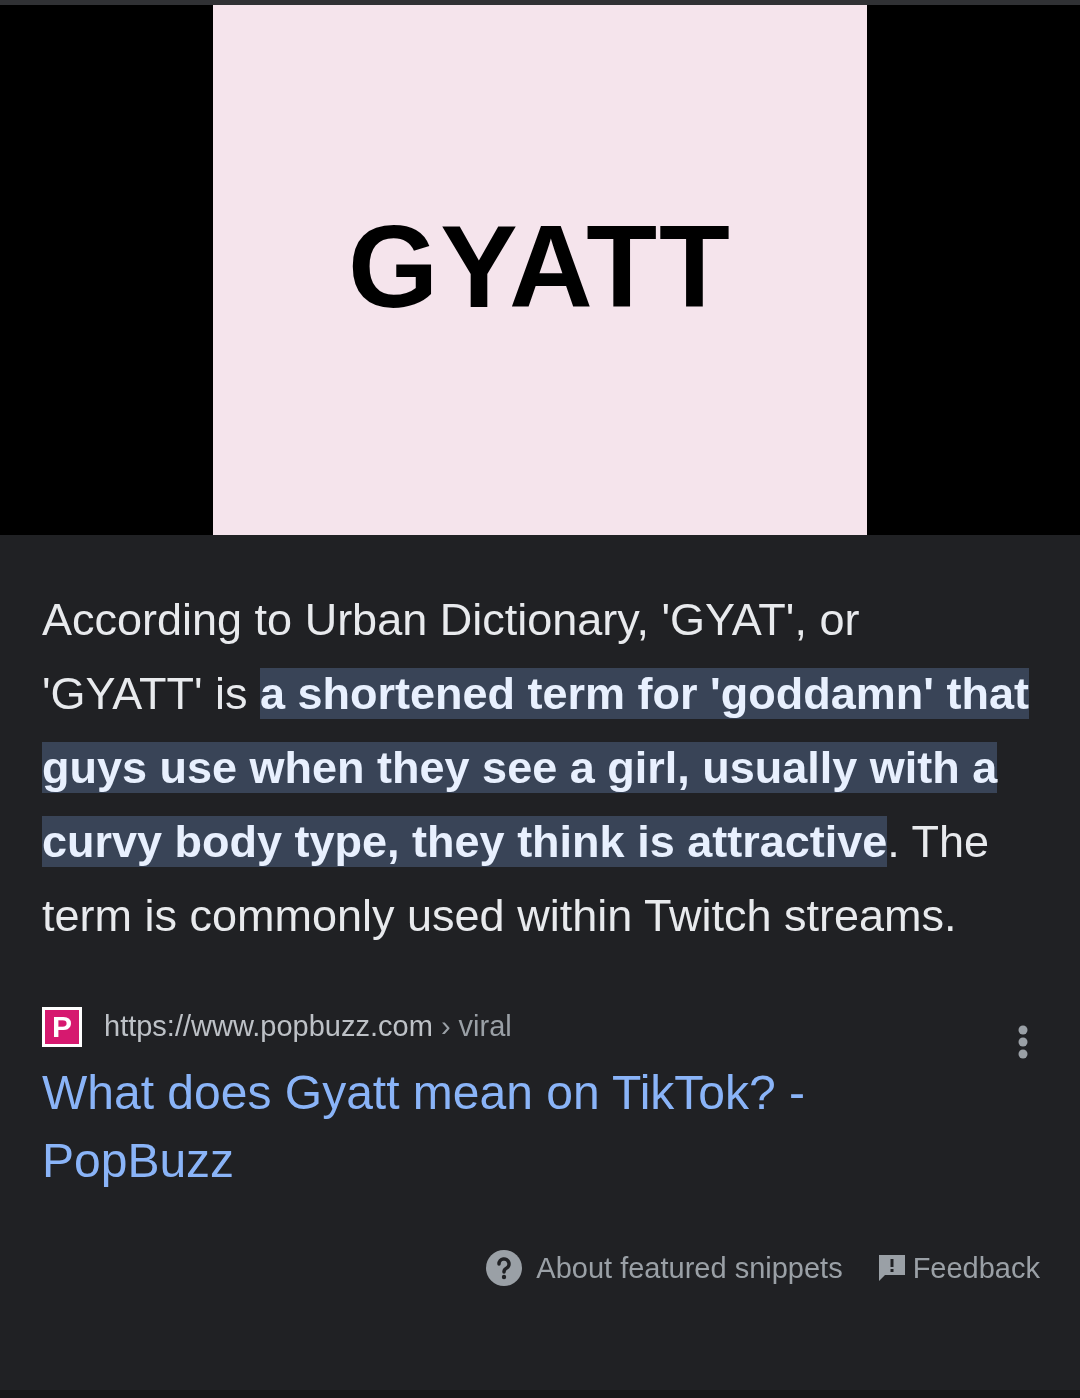  Describe the element at coordinates (958, 1268) in the screenshot. I see `feedback-button: Feedback` at that location.